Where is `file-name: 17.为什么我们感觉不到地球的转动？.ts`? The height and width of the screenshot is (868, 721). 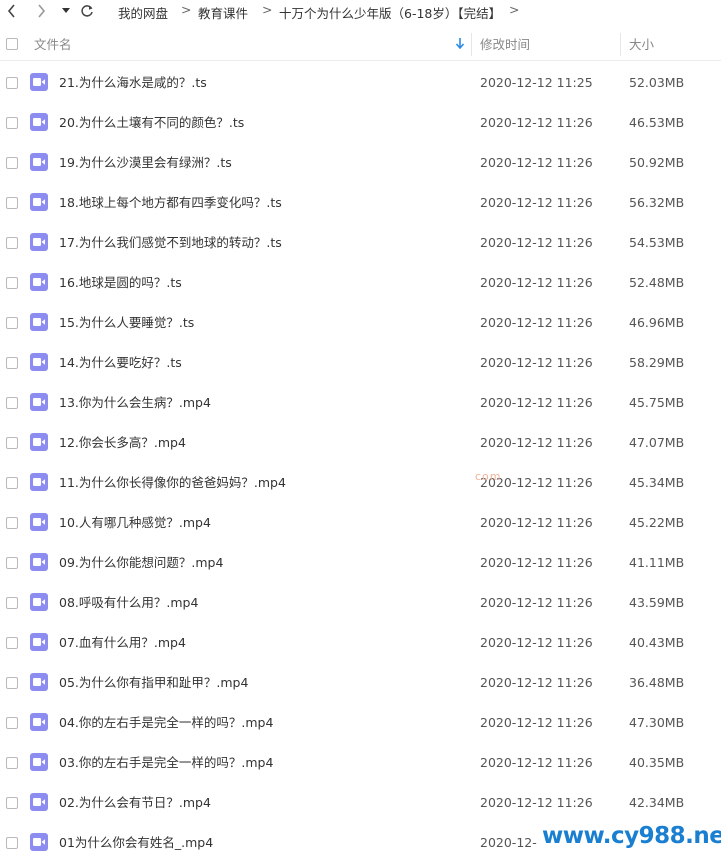
file-name: 17.为什么我们感觉不到地球的转动？.ts is located at coordinates (170, 243).